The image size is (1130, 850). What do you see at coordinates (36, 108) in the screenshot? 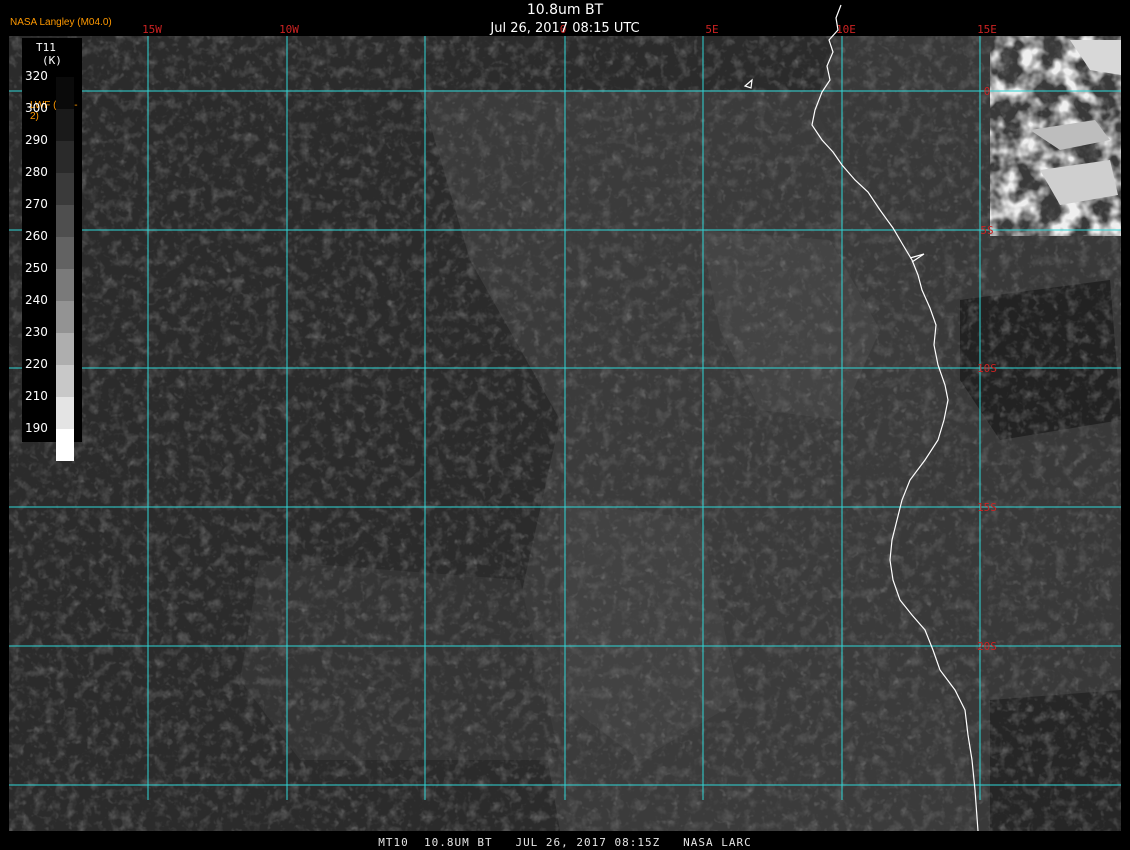
I see `legend-tick-label: 300` at bounding box center [36, 108].